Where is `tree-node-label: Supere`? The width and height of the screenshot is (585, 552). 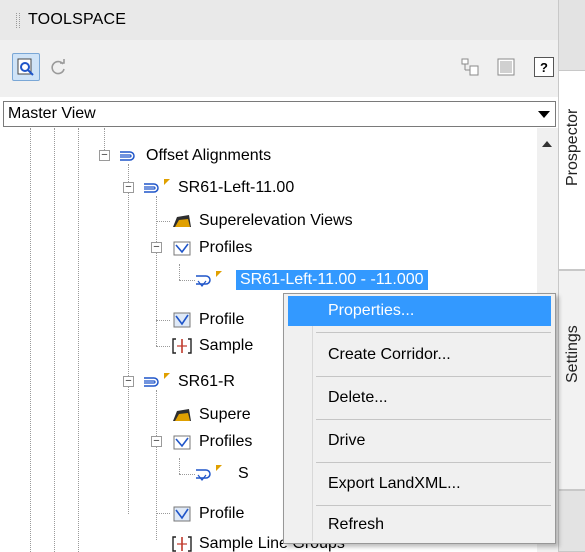
tree-node-label: Supere is located at coordinates (225, 414).